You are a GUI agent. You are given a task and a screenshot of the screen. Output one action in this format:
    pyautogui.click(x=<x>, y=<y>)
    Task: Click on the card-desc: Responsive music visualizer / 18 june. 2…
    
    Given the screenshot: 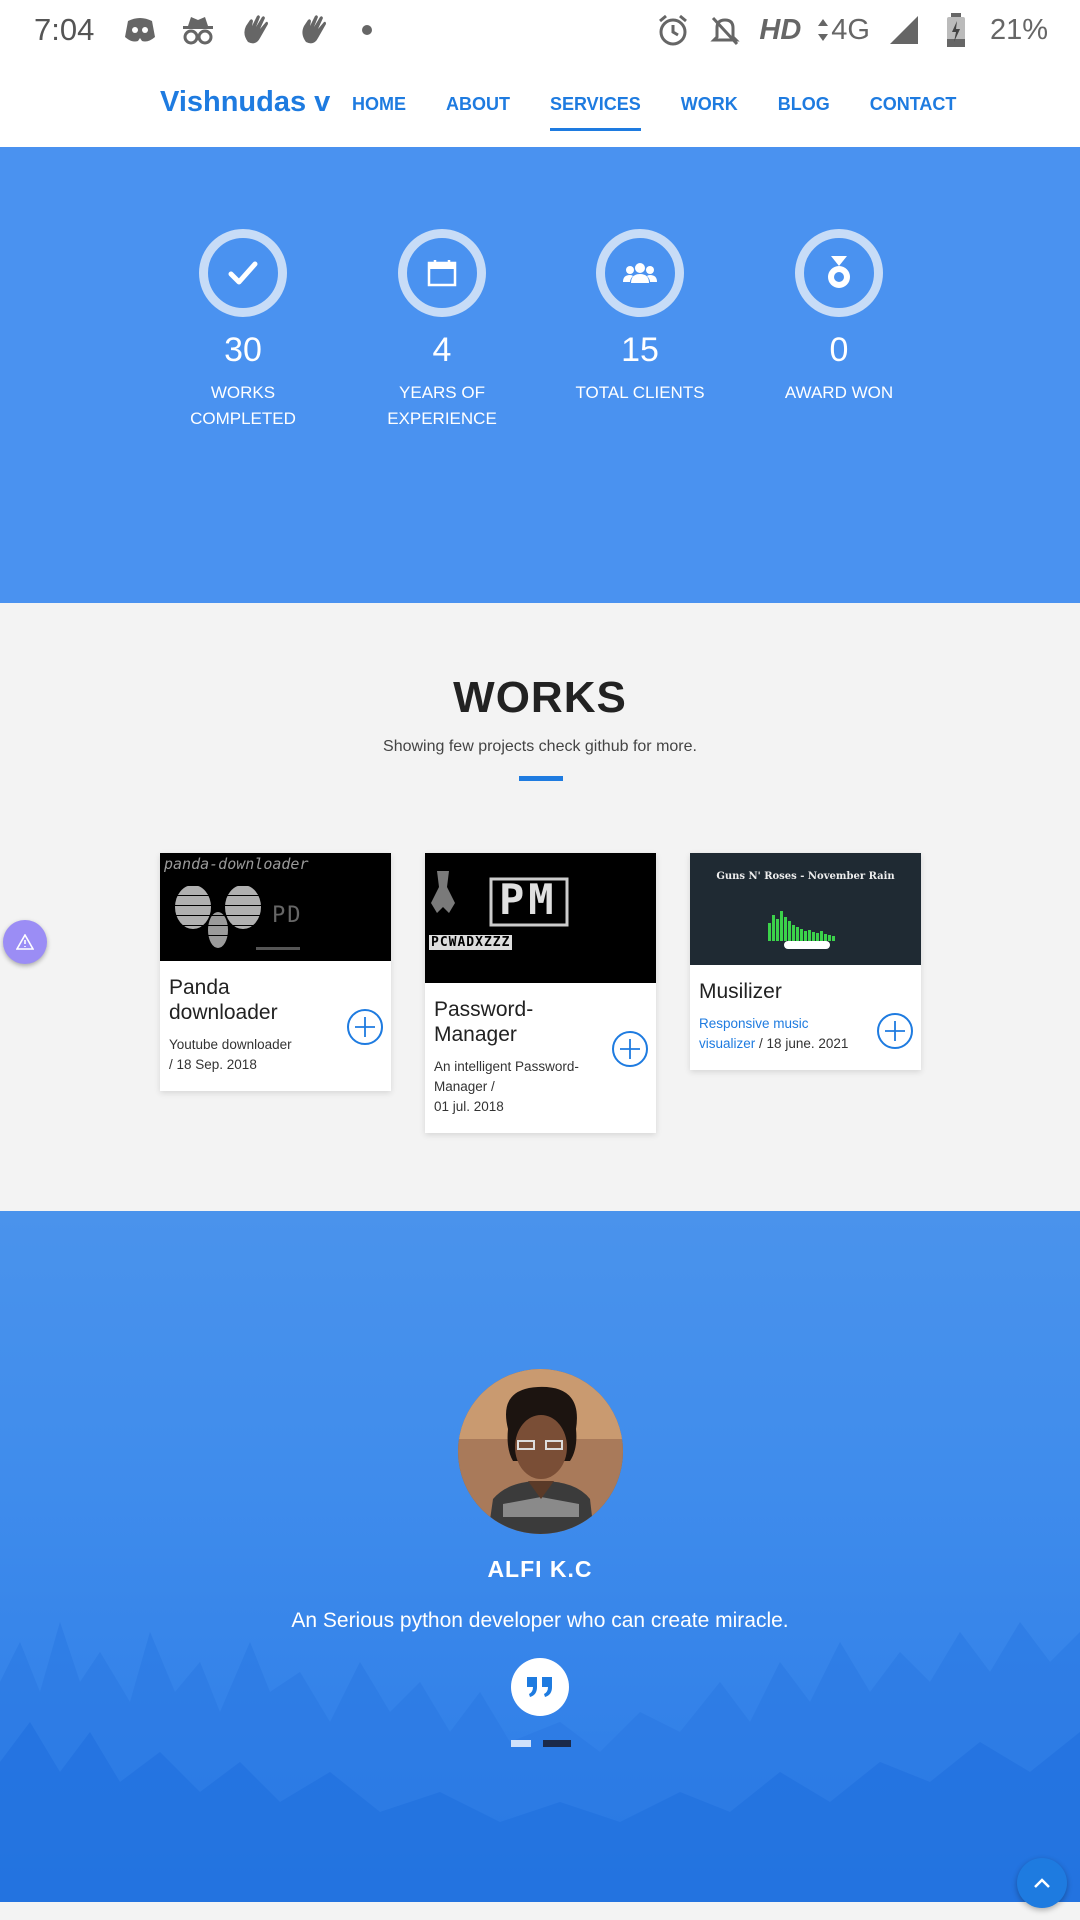 What is the action you would take?
    pyautogui.click(x=774, y=1033)
    